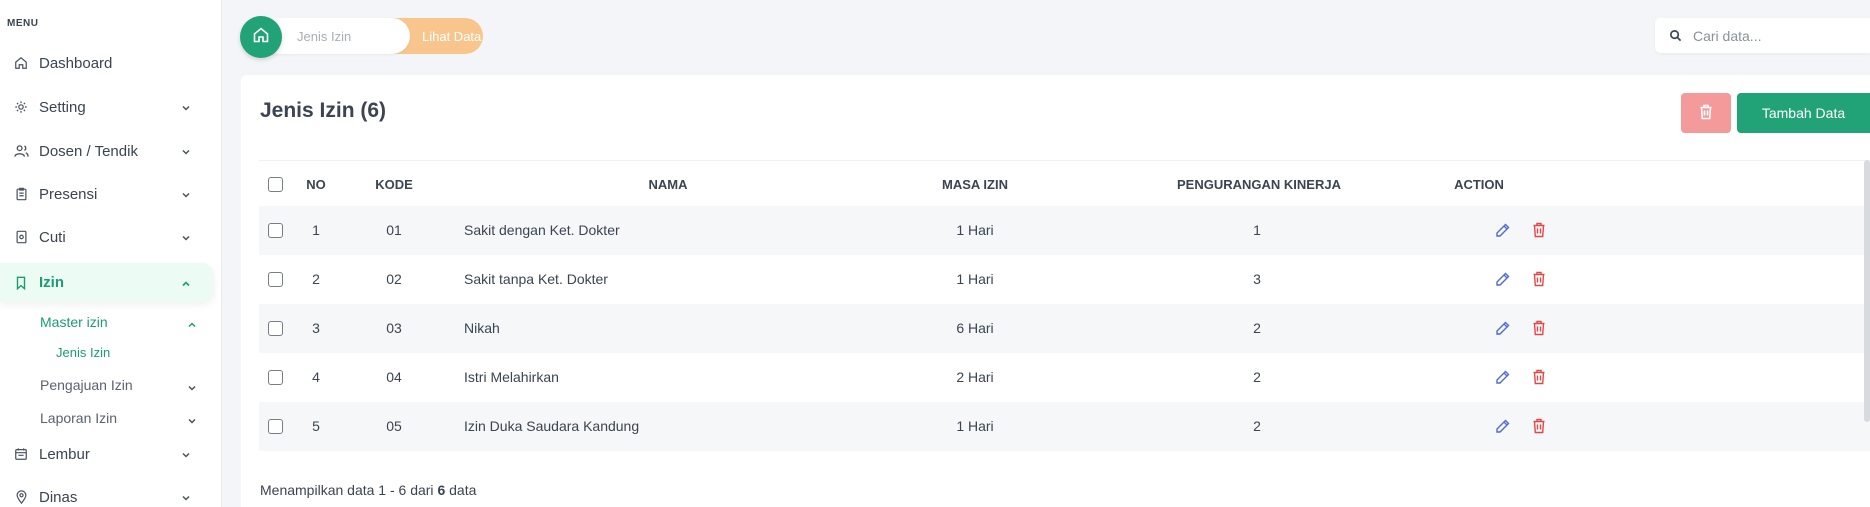  What do you see at coordinates (21, 237) in the screenshot?
I see `document-icon` at bounding box center [21, 237].